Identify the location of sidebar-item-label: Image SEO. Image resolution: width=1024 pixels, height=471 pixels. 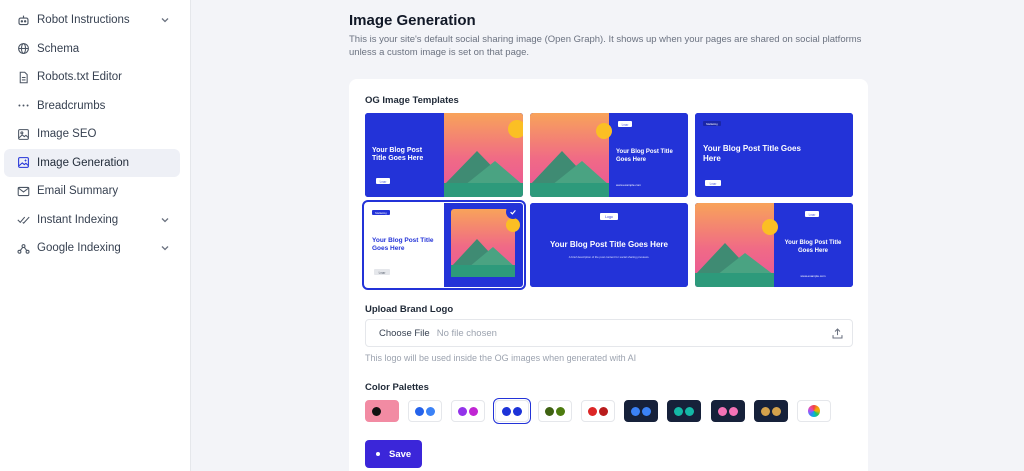
(67, 134).